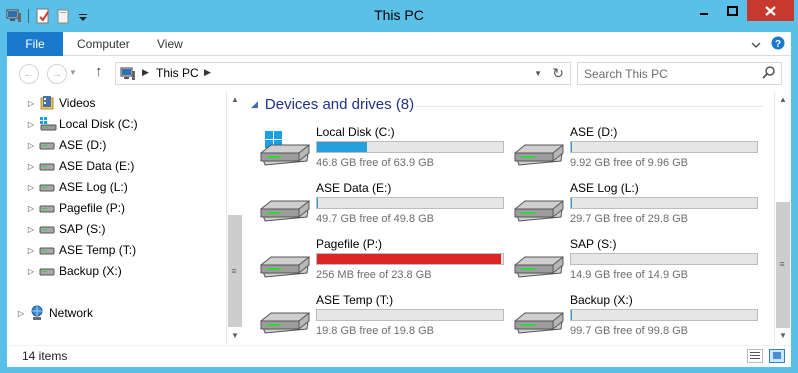 This screenshot has height=373, width=798. I want to click on drive-tile: ASE Log (L:) 29.7 GB free of 29.8 GB, so click(634, 208).